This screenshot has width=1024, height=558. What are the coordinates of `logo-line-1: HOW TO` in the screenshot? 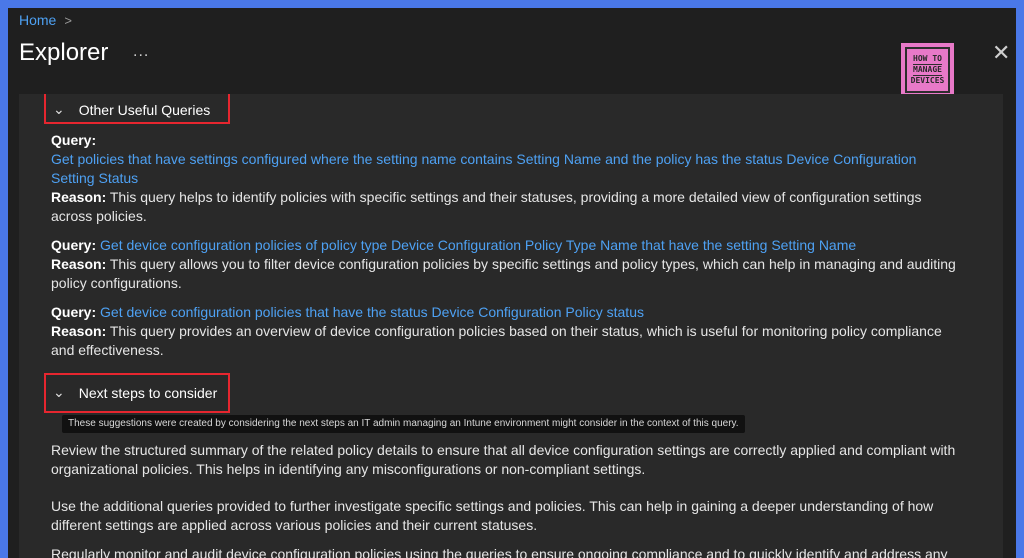 It's located at (927, 58).